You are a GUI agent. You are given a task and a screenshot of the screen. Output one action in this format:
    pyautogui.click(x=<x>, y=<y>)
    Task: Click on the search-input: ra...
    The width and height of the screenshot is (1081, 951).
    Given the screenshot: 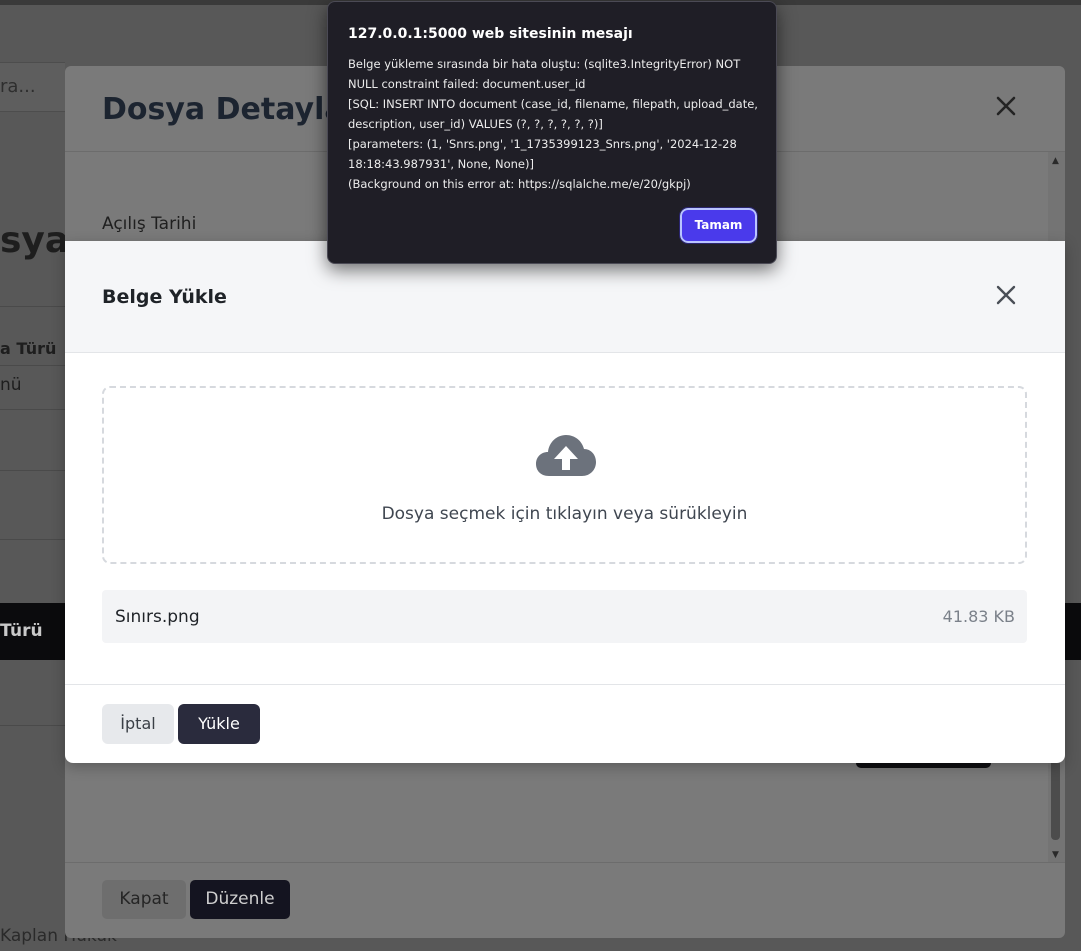 What is the action you would take?
    pyautogui.click(x=32, y=87)
    